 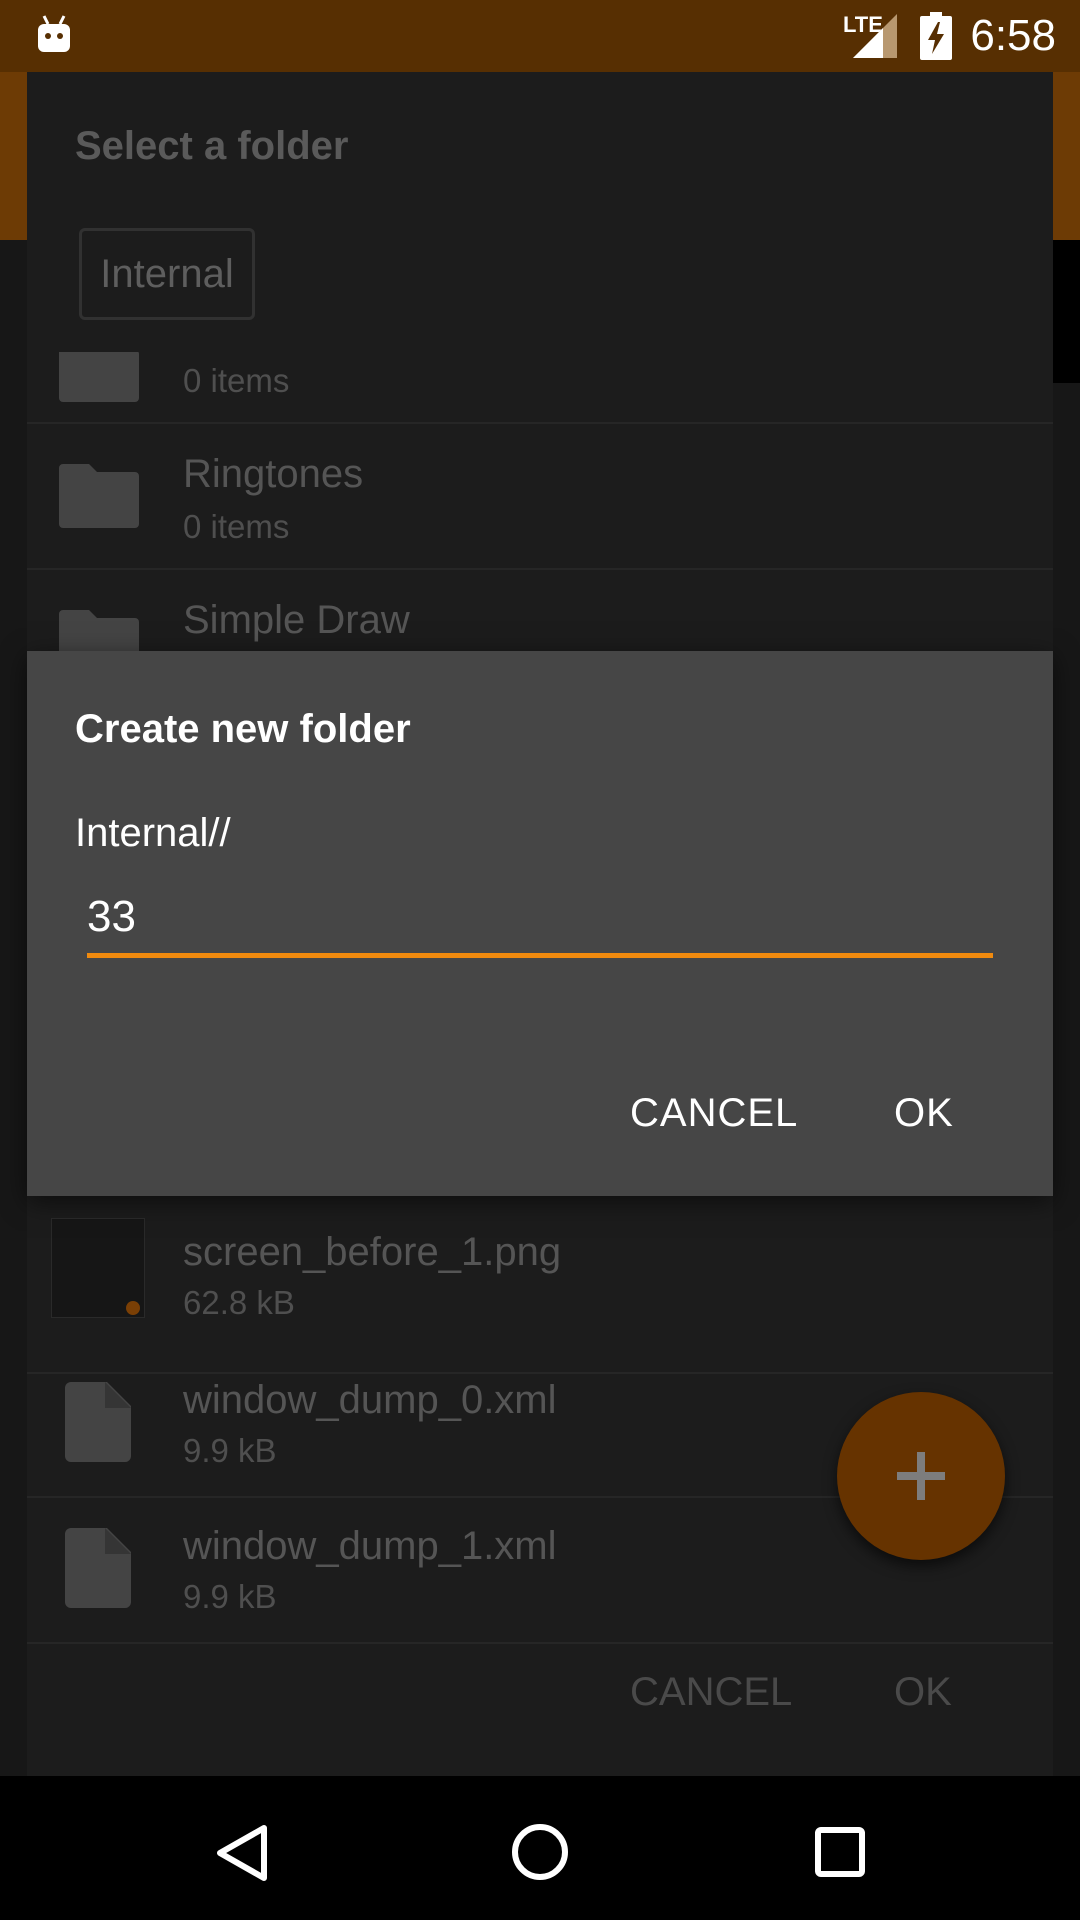 What do you see at coordinates (540, 1852) in the screenshot?
I see `home-icon` at bounding box center [540, 1852].